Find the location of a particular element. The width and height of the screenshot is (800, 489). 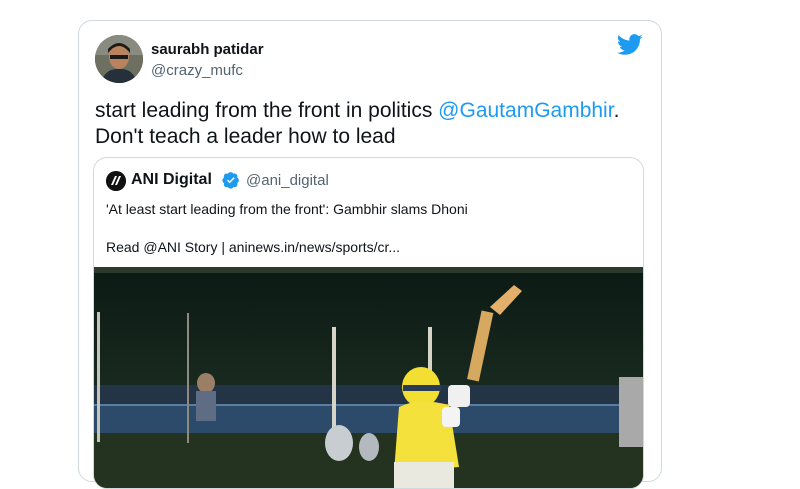

quote-author-name: ANI Digital is located at coordinates (171, 180).